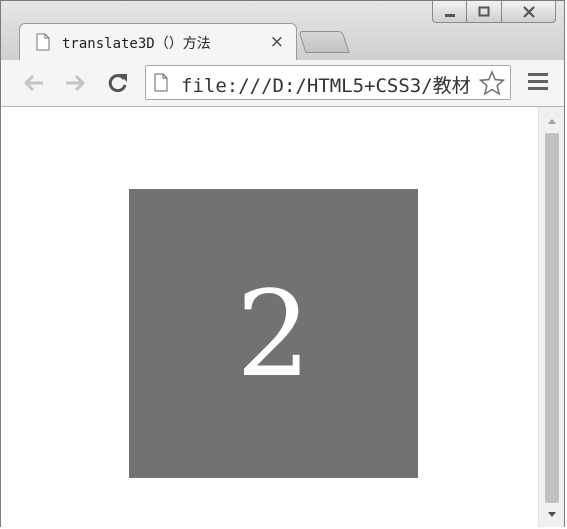  I want to click on triangle-down-icon, so click(551, 514).